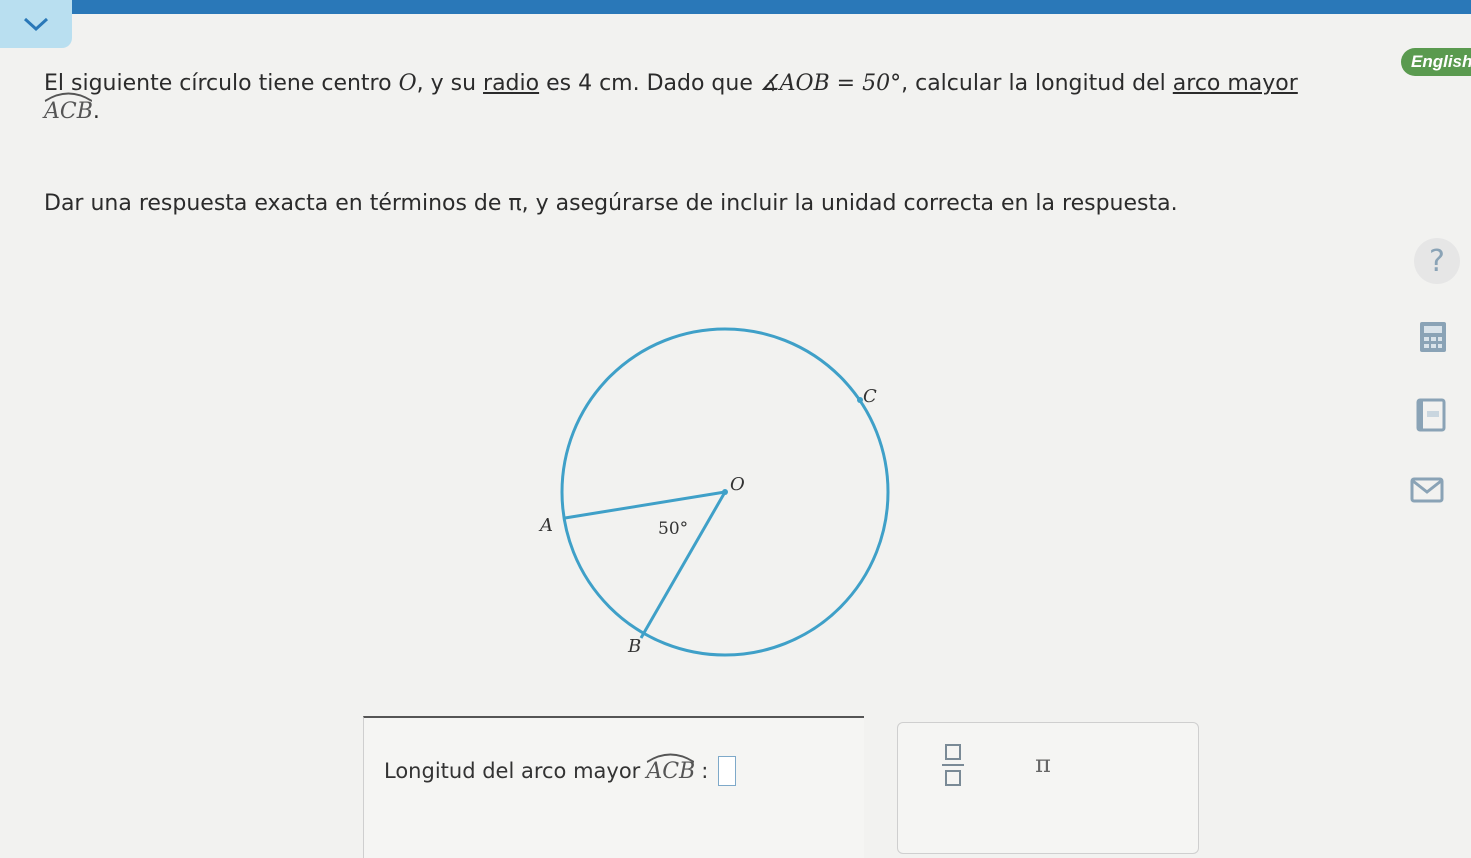  I want to click on calculator-icon, so click(1433, 337).